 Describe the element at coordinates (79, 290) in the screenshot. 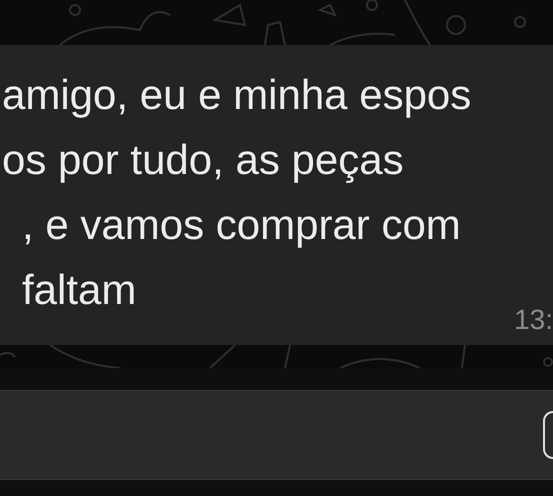

I see `message-text-line: faltam` at that location.